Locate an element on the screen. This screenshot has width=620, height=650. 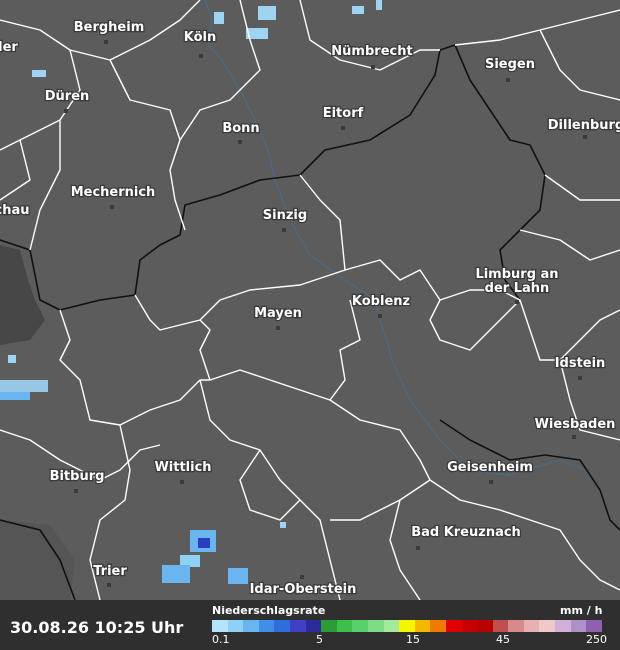
city-label-wiesbaden: Wiesbaden is located at coordinates (575, 424).